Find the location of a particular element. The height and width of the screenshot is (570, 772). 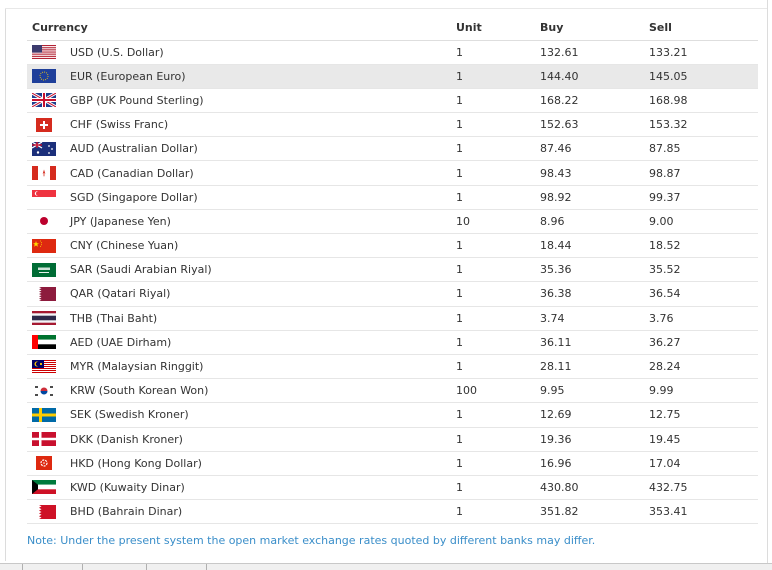

table-row: AED (UAE Dirham) 1 36.11 36.27 is located at coordinates (392, 342).